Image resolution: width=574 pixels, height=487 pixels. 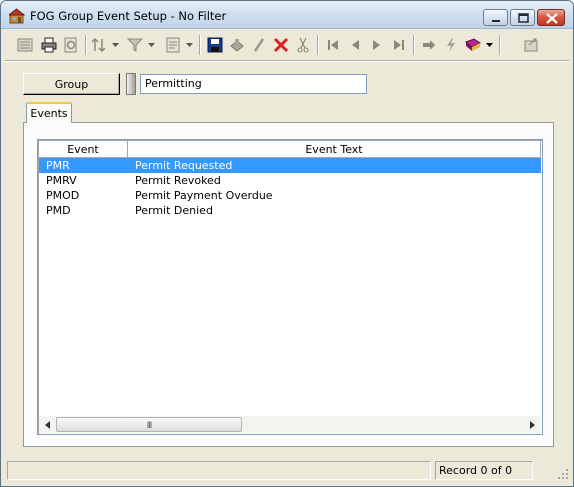 What do you see at coordinates (290, 180) in the screenshot?
I see `table-row: PMRV Permit Revoked` at bounding box center [290, 180].